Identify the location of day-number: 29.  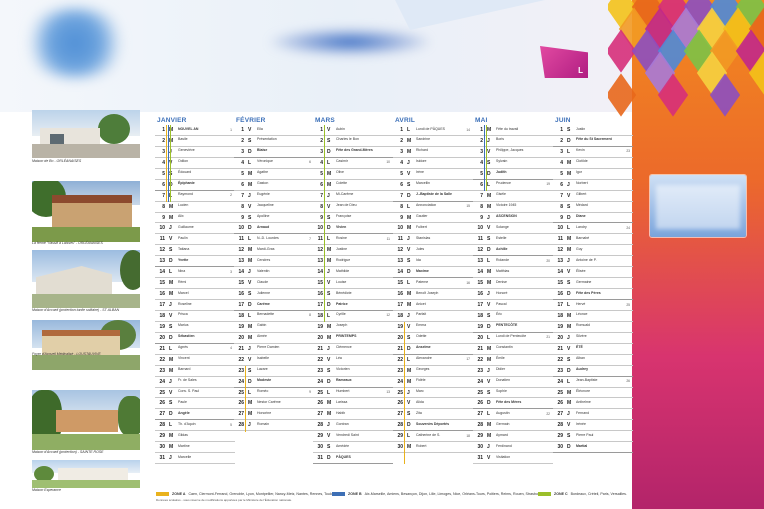
(480, 436).